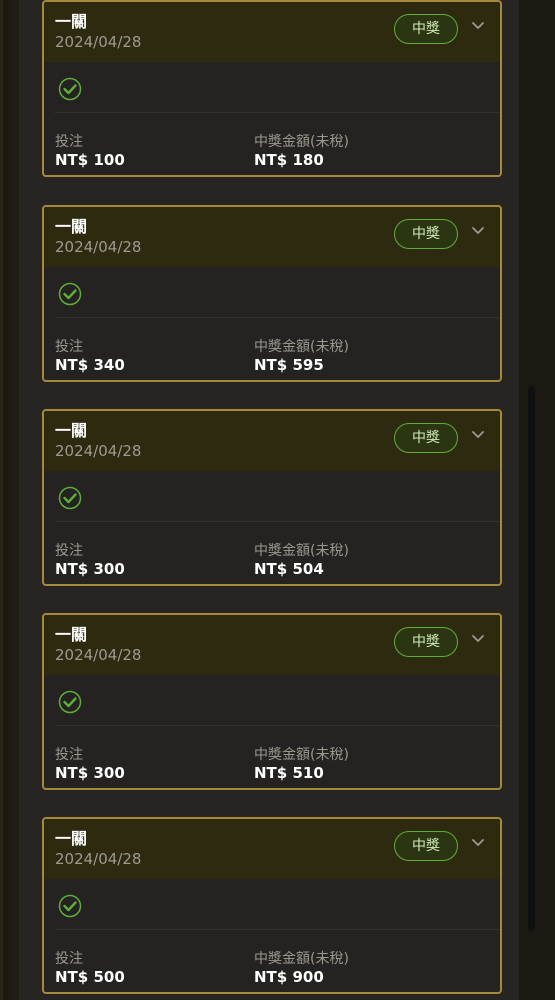 Image resolution: width=555 pixels, height=1000 pixels. Describe the element at coordinates (531, 658) in the screenshot. I see `scrollbar-thumb` at that location.